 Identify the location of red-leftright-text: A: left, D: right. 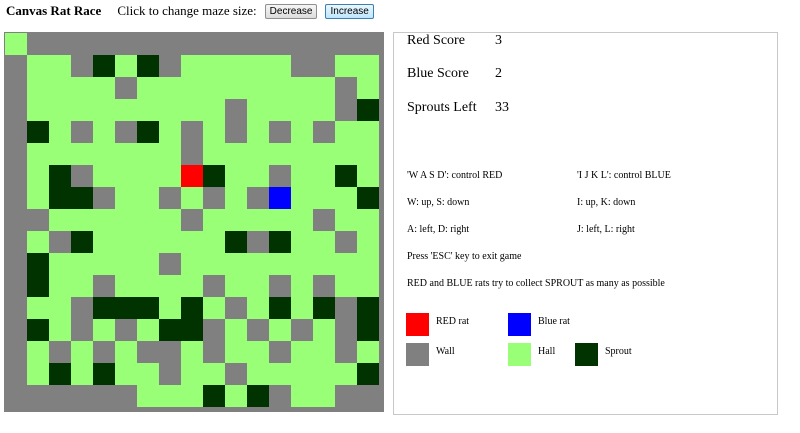
(438, 229).